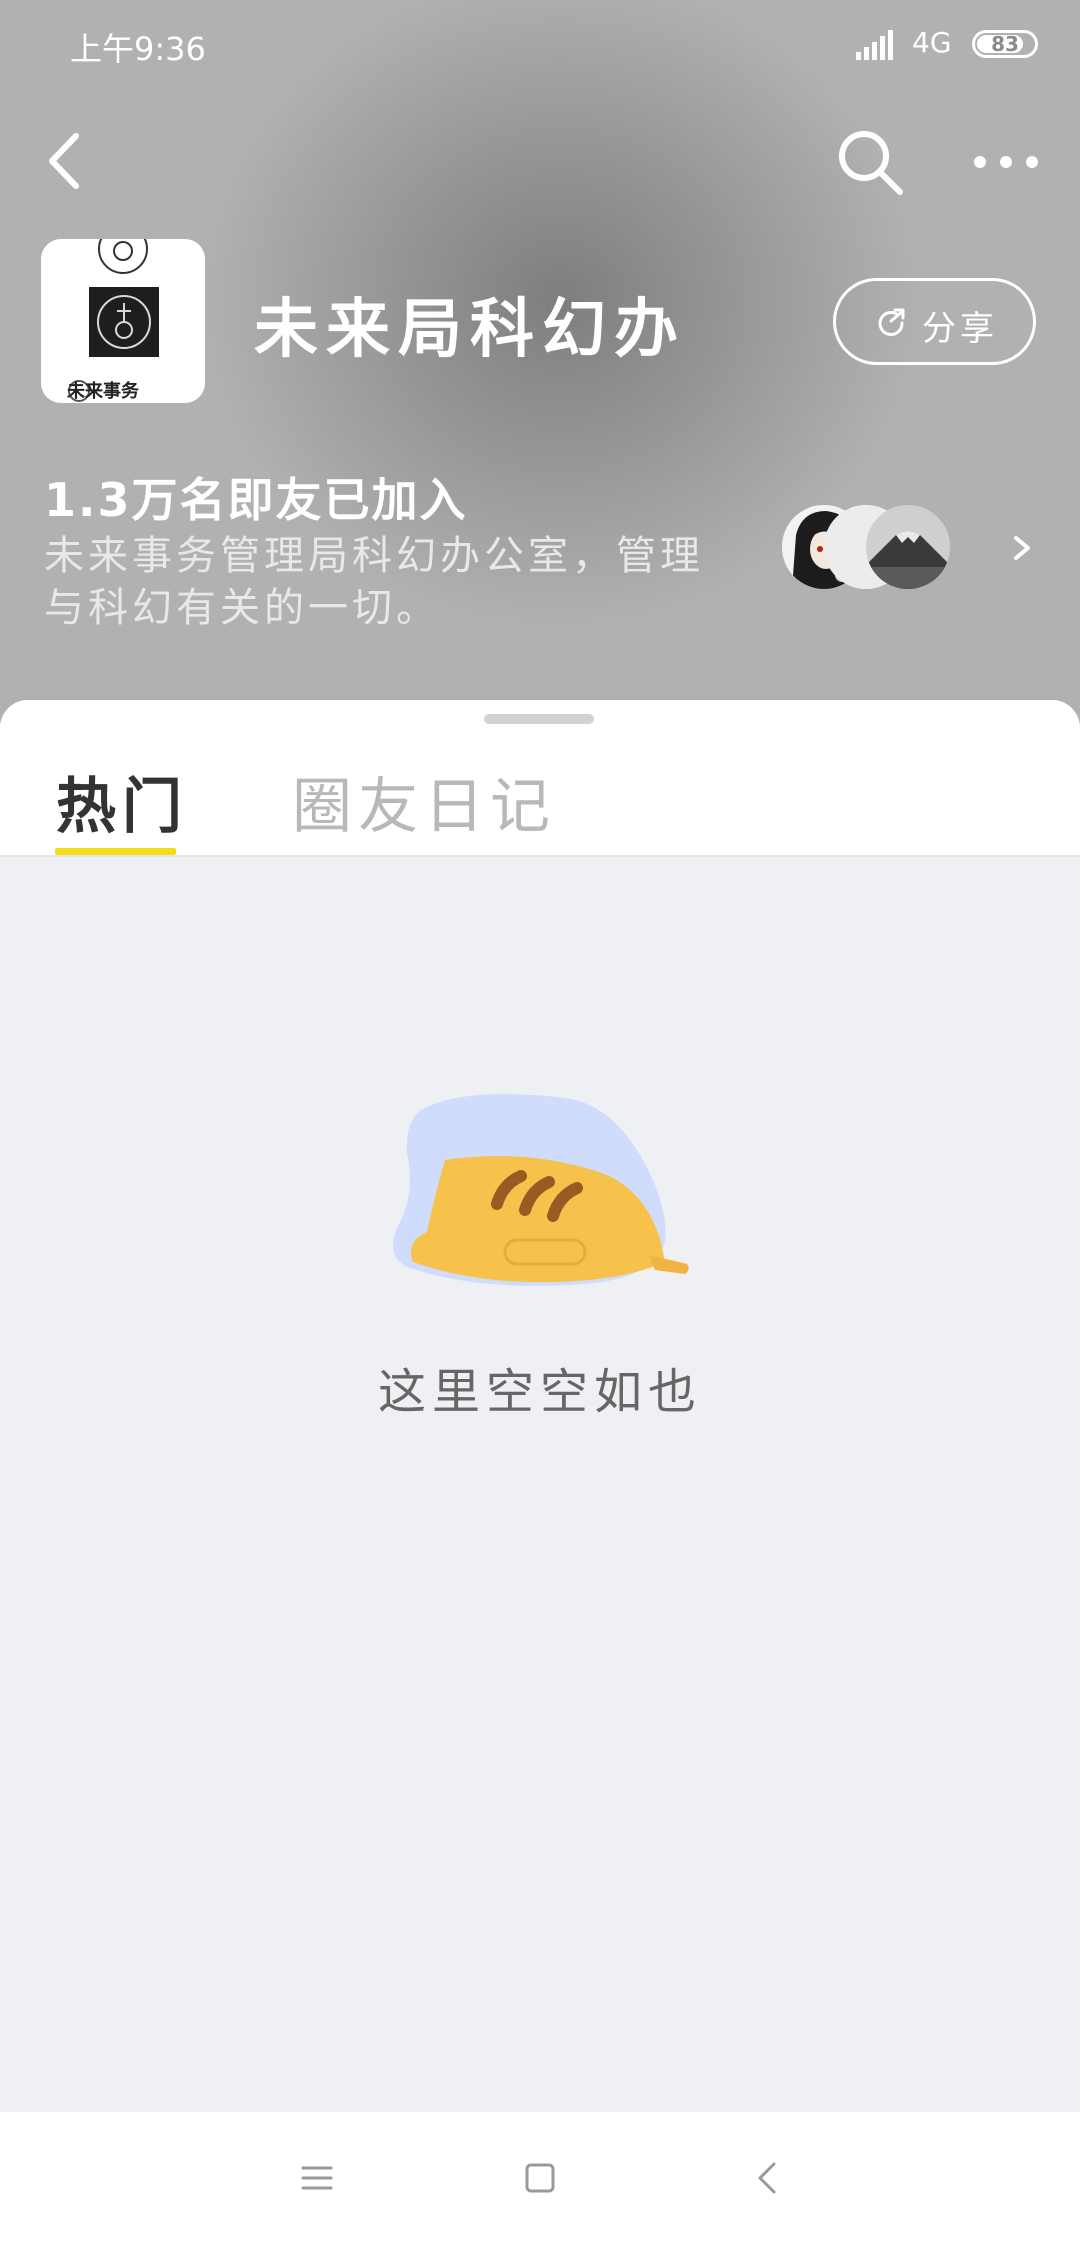 Image resolution: width=1080 pixels, height=2244 pixels. I want to click on status-time: 上午9:36, so click(138, 49).